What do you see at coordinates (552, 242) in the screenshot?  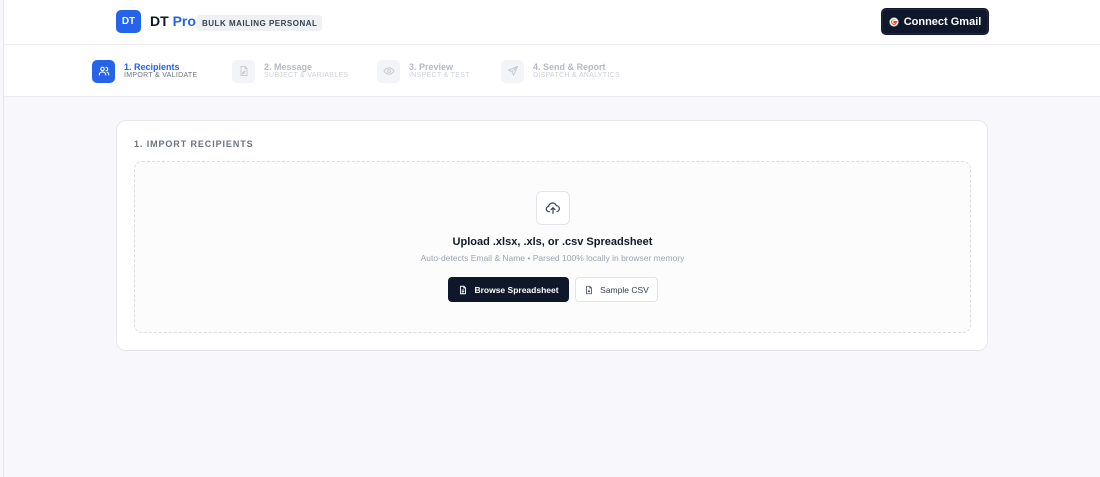 I see `upload-title: Upload .xlsx, .xls, or .csv Spreadsheet` at bounding box center [552, 242].